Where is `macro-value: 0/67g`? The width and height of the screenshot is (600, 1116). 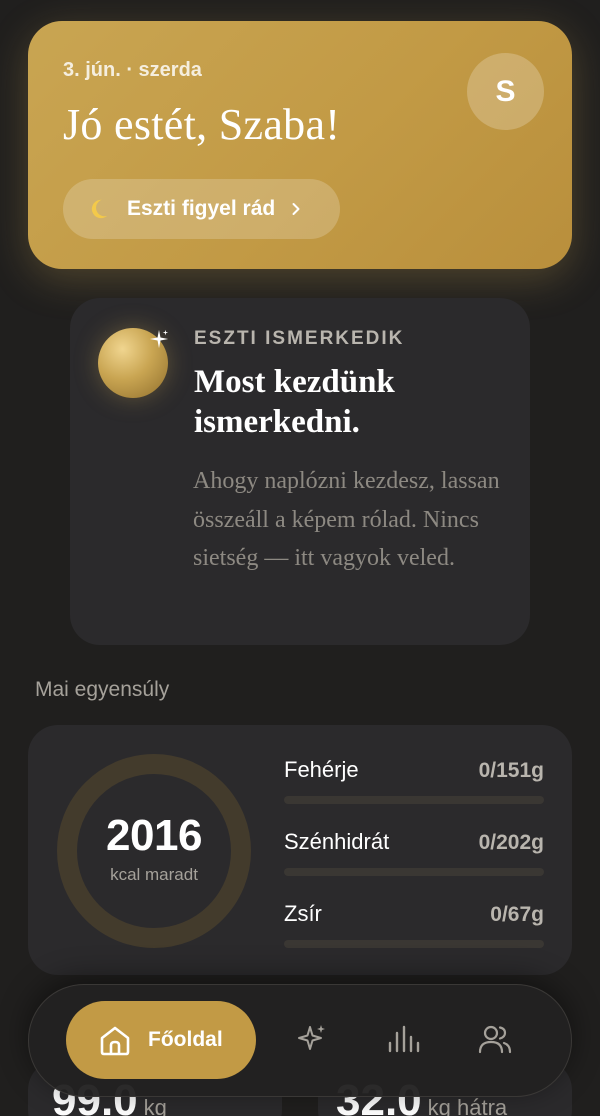 macro-value: 0/67g is located at coordinates (517, 914).